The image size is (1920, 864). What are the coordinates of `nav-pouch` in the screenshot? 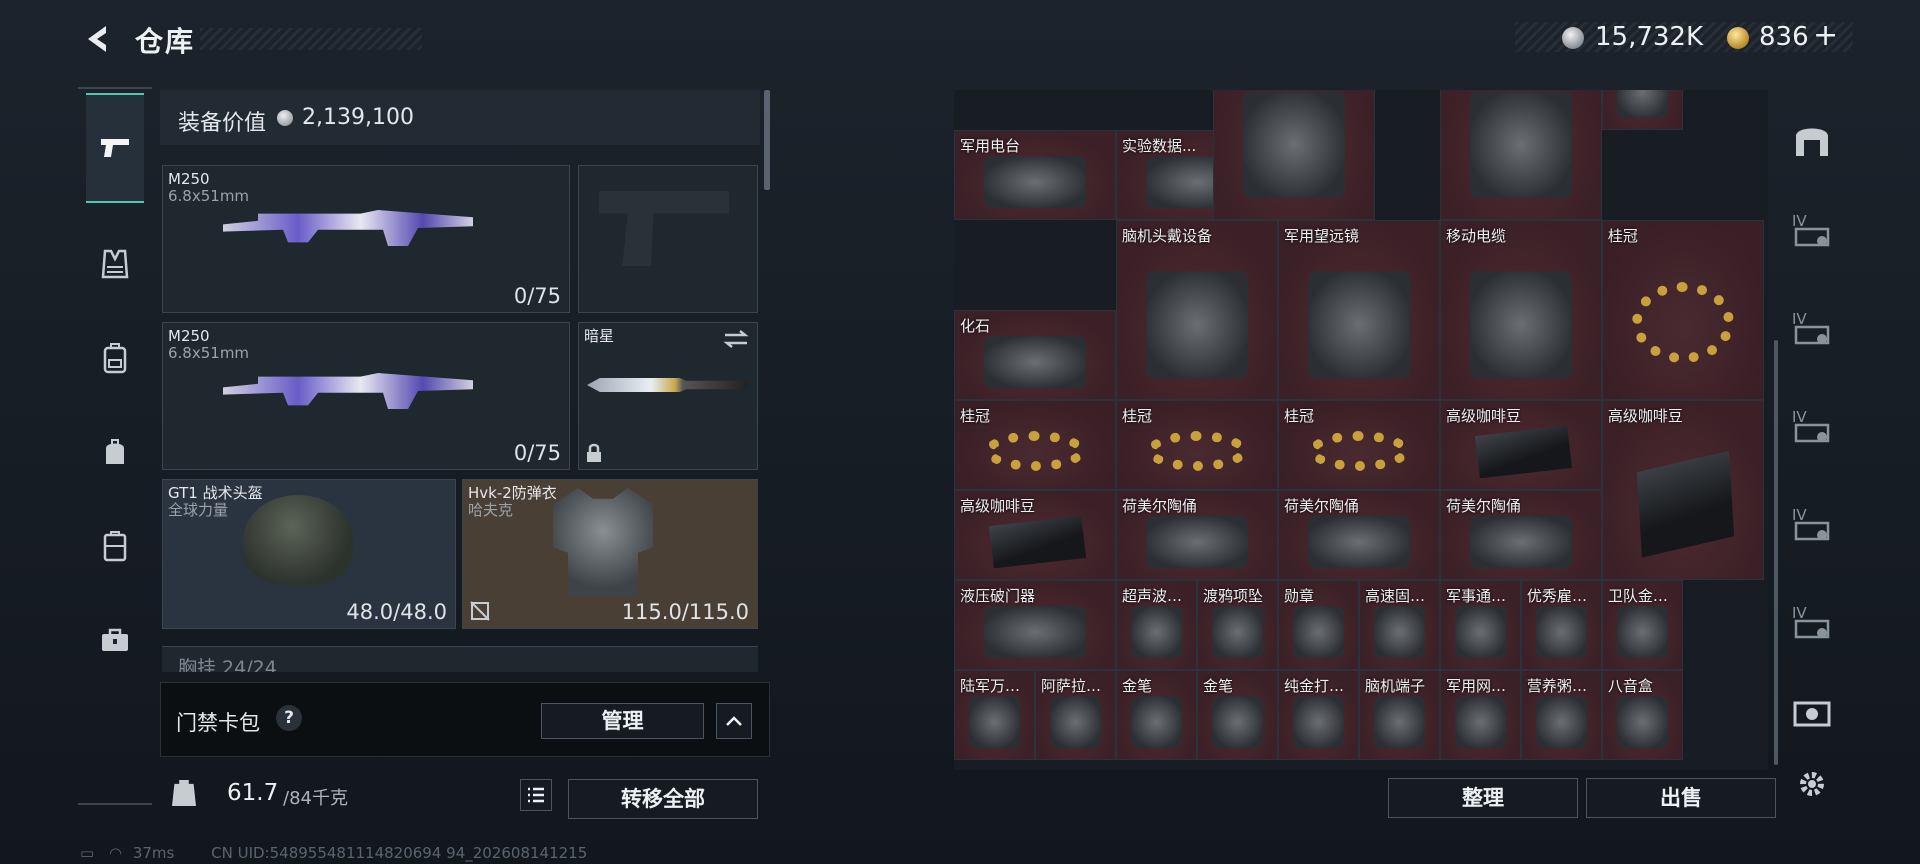 It's located at (115, 452).